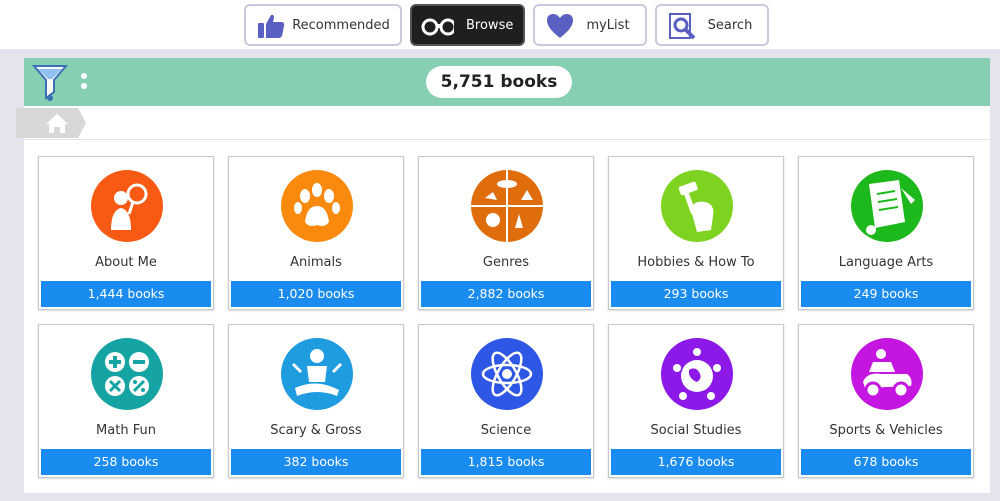  I want to click on hammer-fist-icon, so click(697, 206).